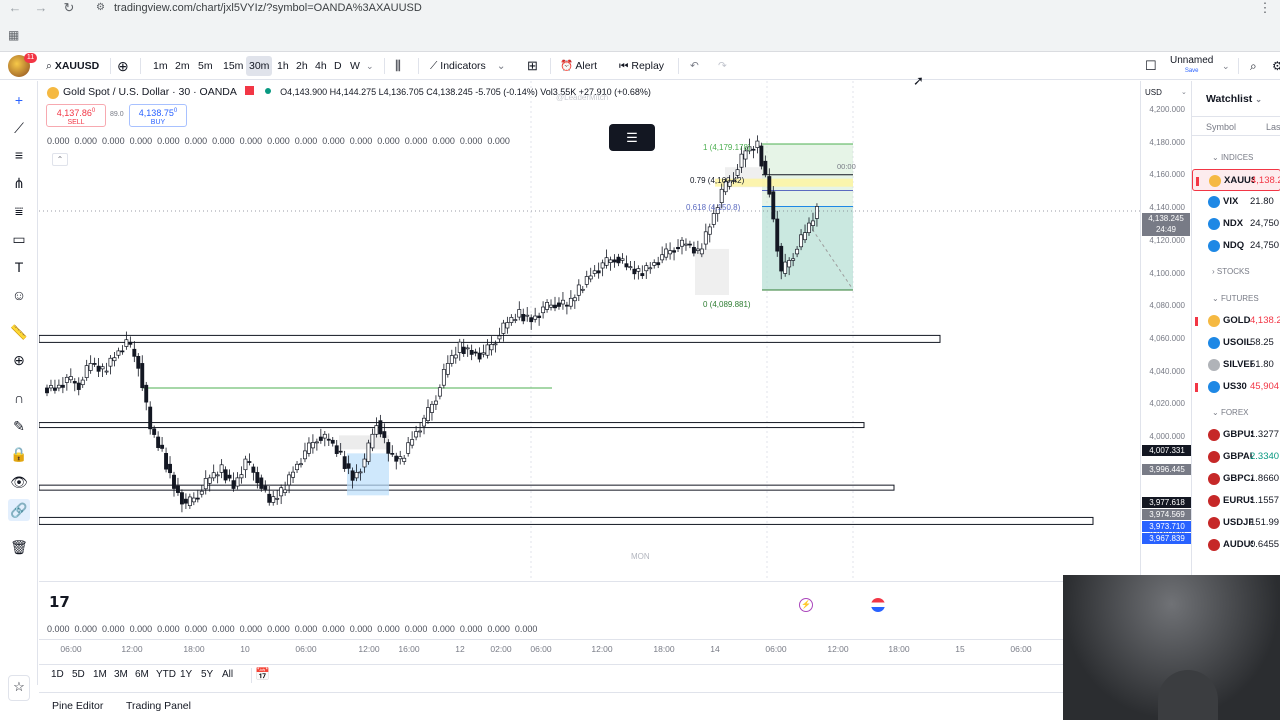 This screenshot has height=720, width=1280. Describe the element at coordinates (166, 674) in the screenshot. I see `timeframe-ytd: YTD` at that location.